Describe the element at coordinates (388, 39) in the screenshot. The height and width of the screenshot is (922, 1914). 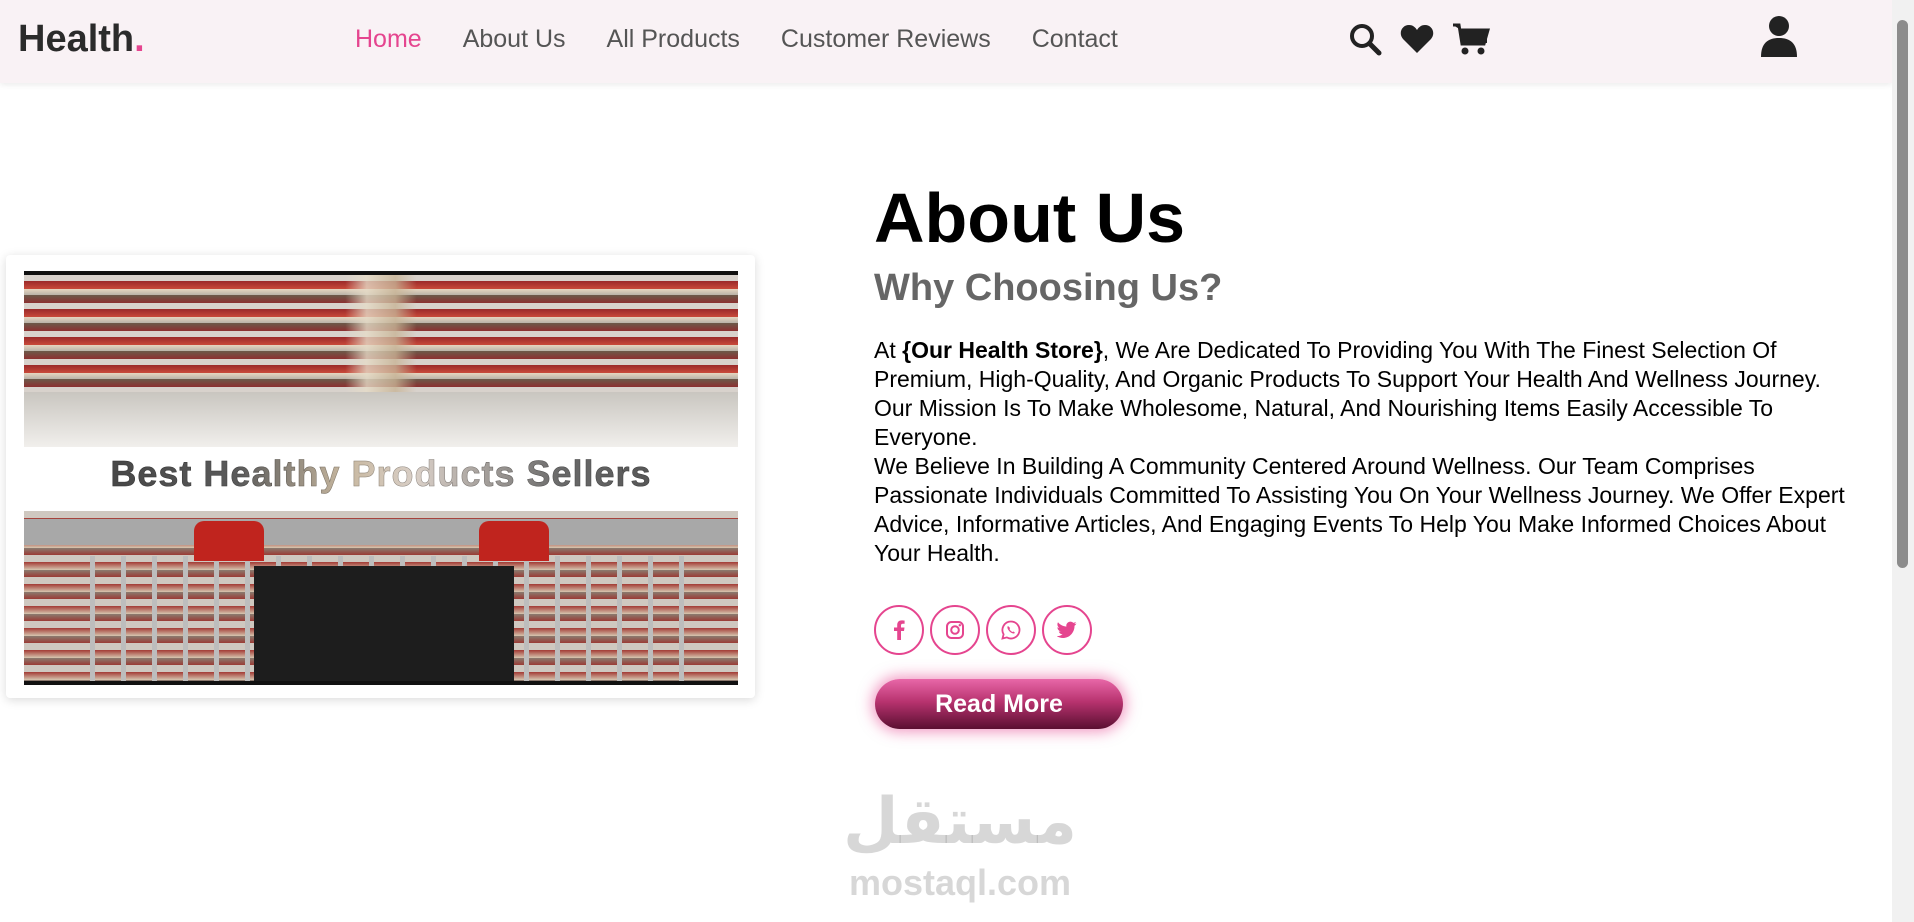
I see `nav-home: Home` at that location.